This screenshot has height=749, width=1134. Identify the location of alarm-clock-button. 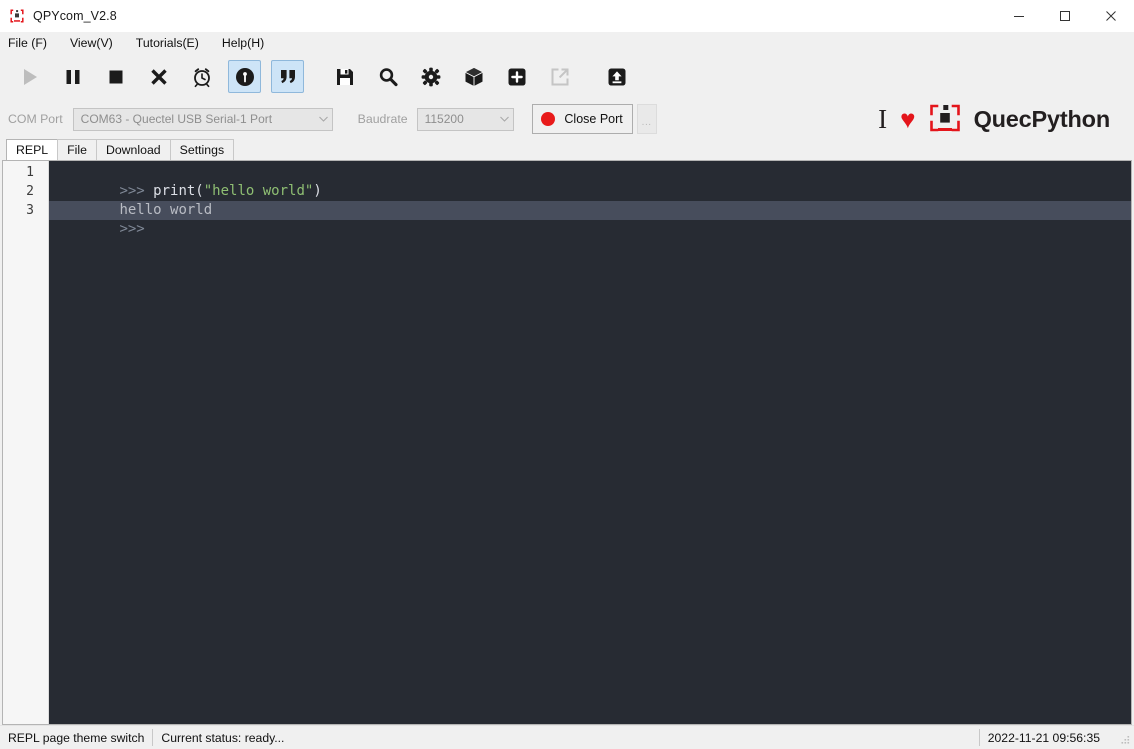
(201, 76).